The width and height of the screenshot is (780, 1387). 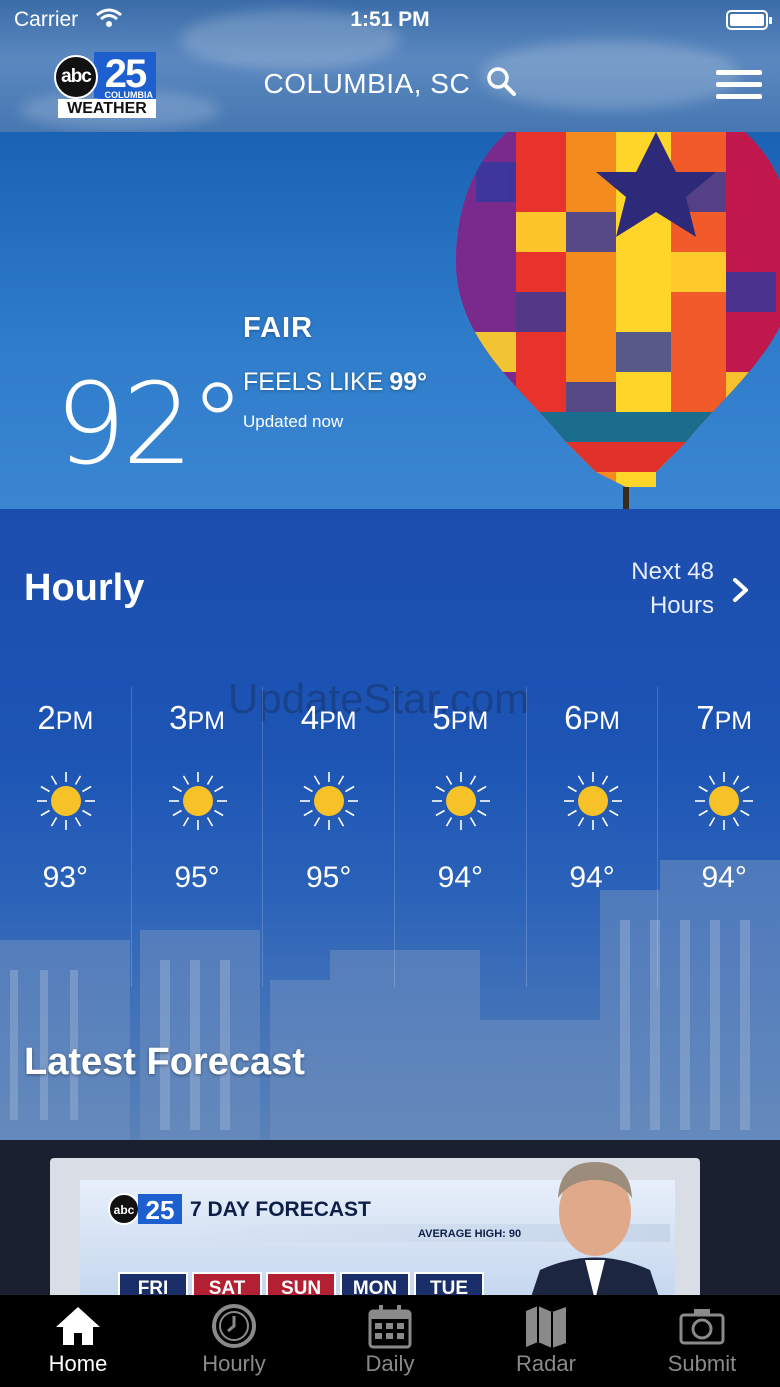 I want to click on hour-label: 7PM, so click(x=719, y=718).